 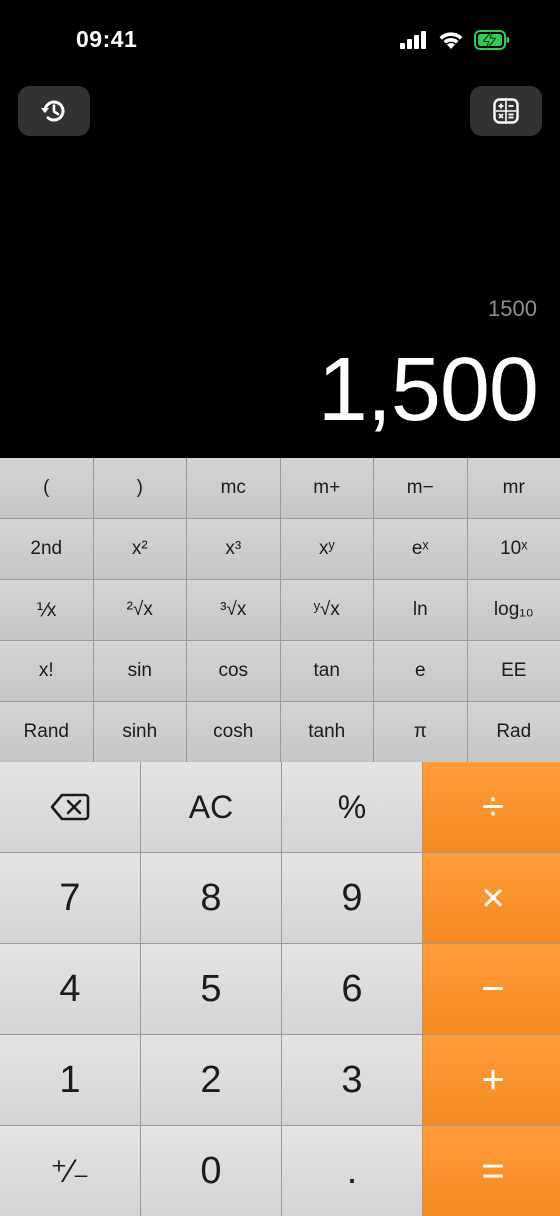 What do you see at coordinates (491, 1171) in the screenshot?
I see `equals-button: =` at bounding box center [491, 1171].